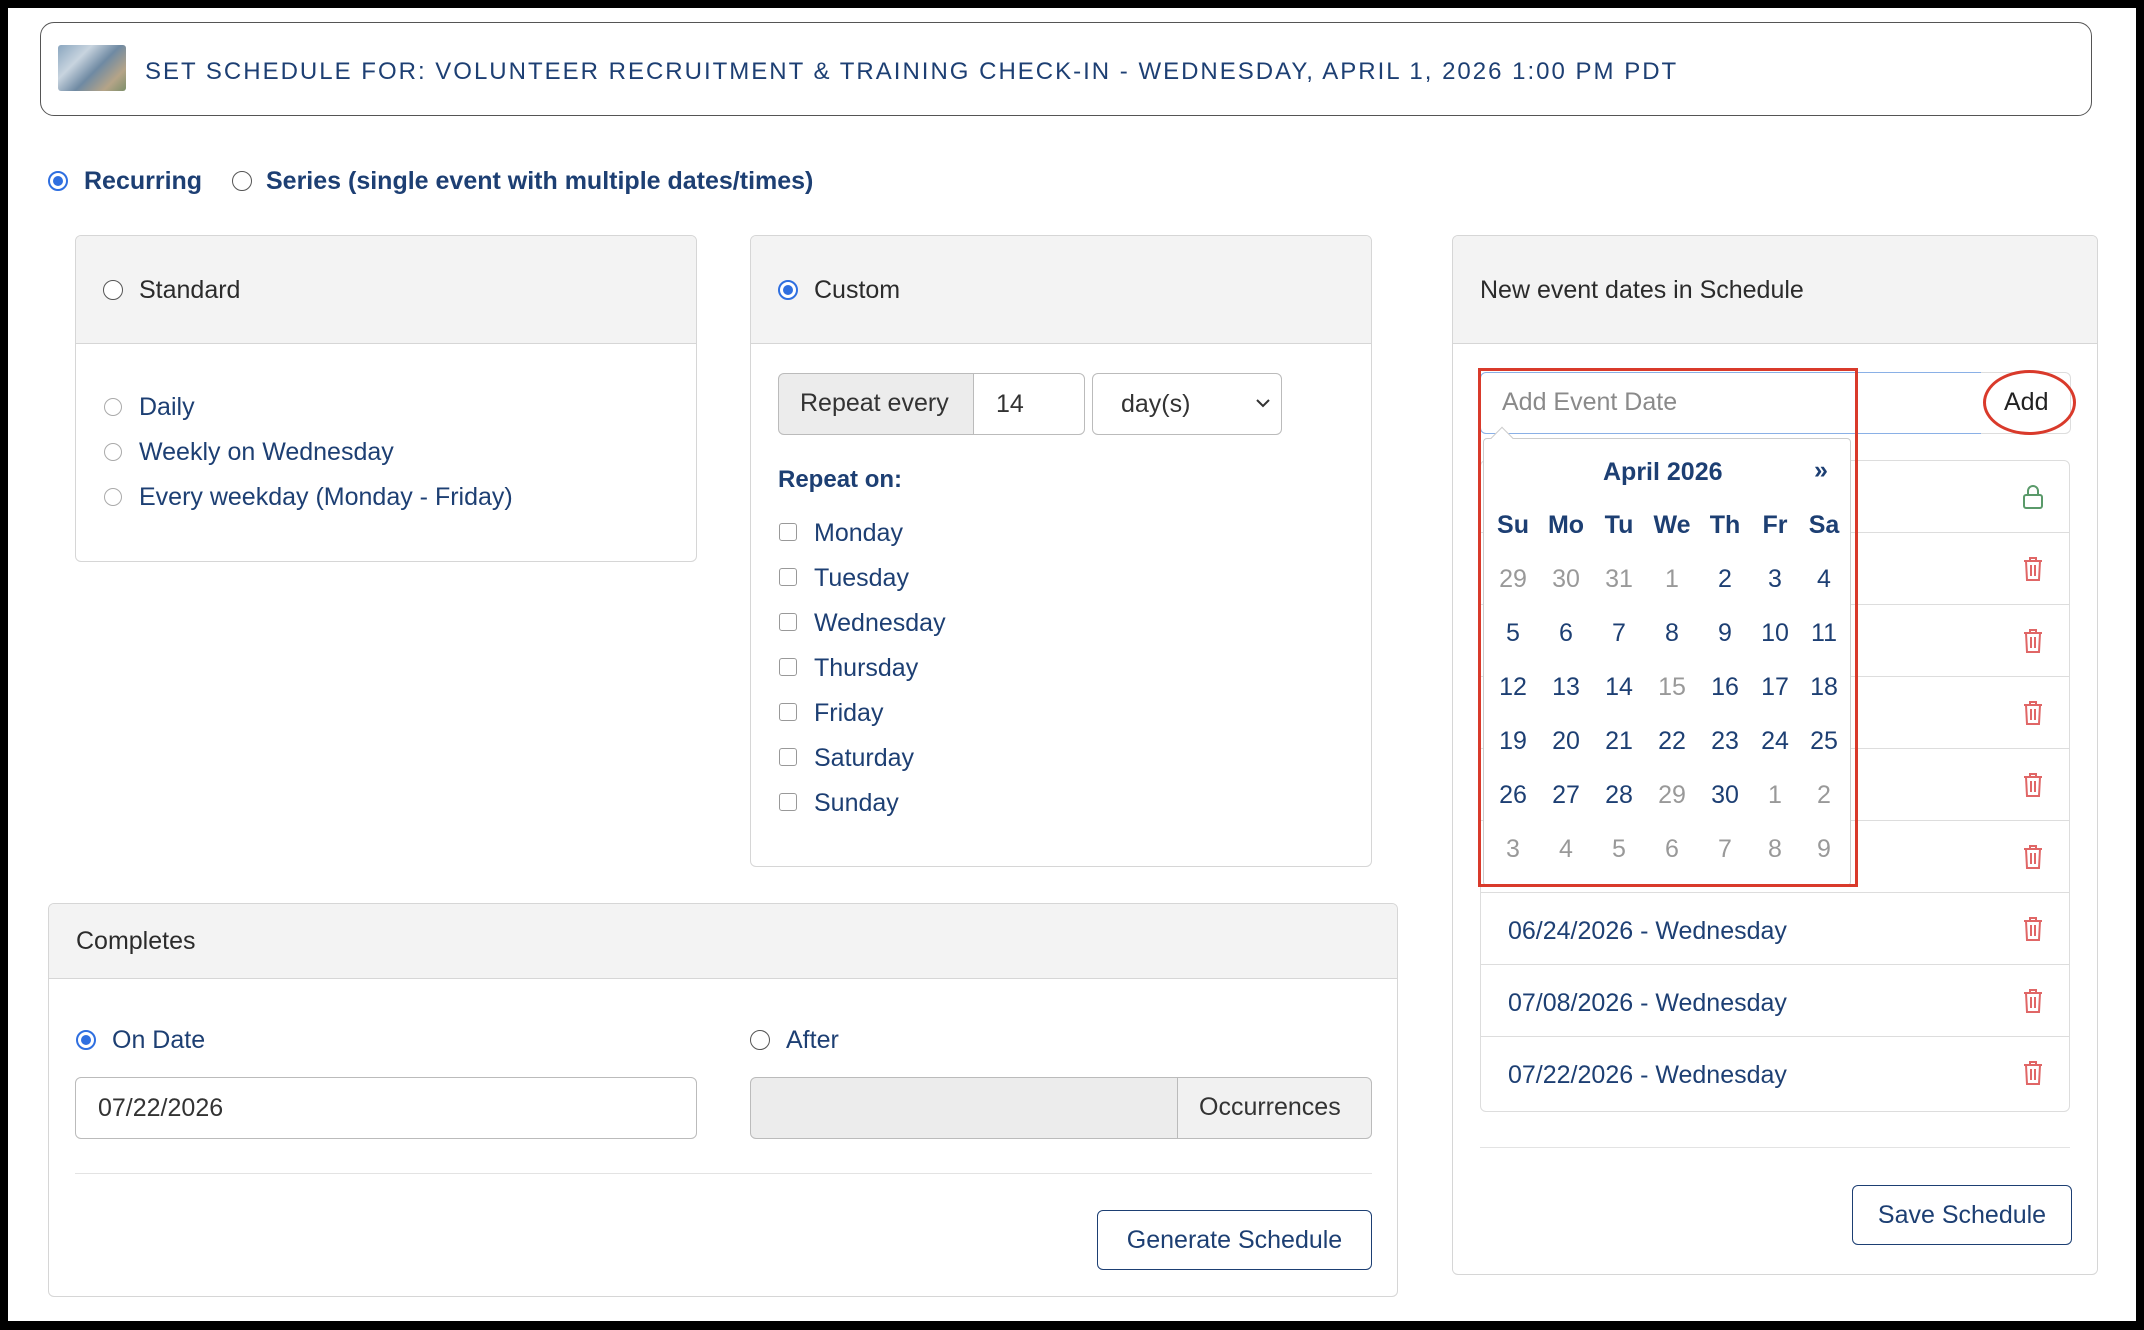 This screenshot has height=1330, width=2144. I want to click on repeat-unit-select: day(s), so click(1187, 404).